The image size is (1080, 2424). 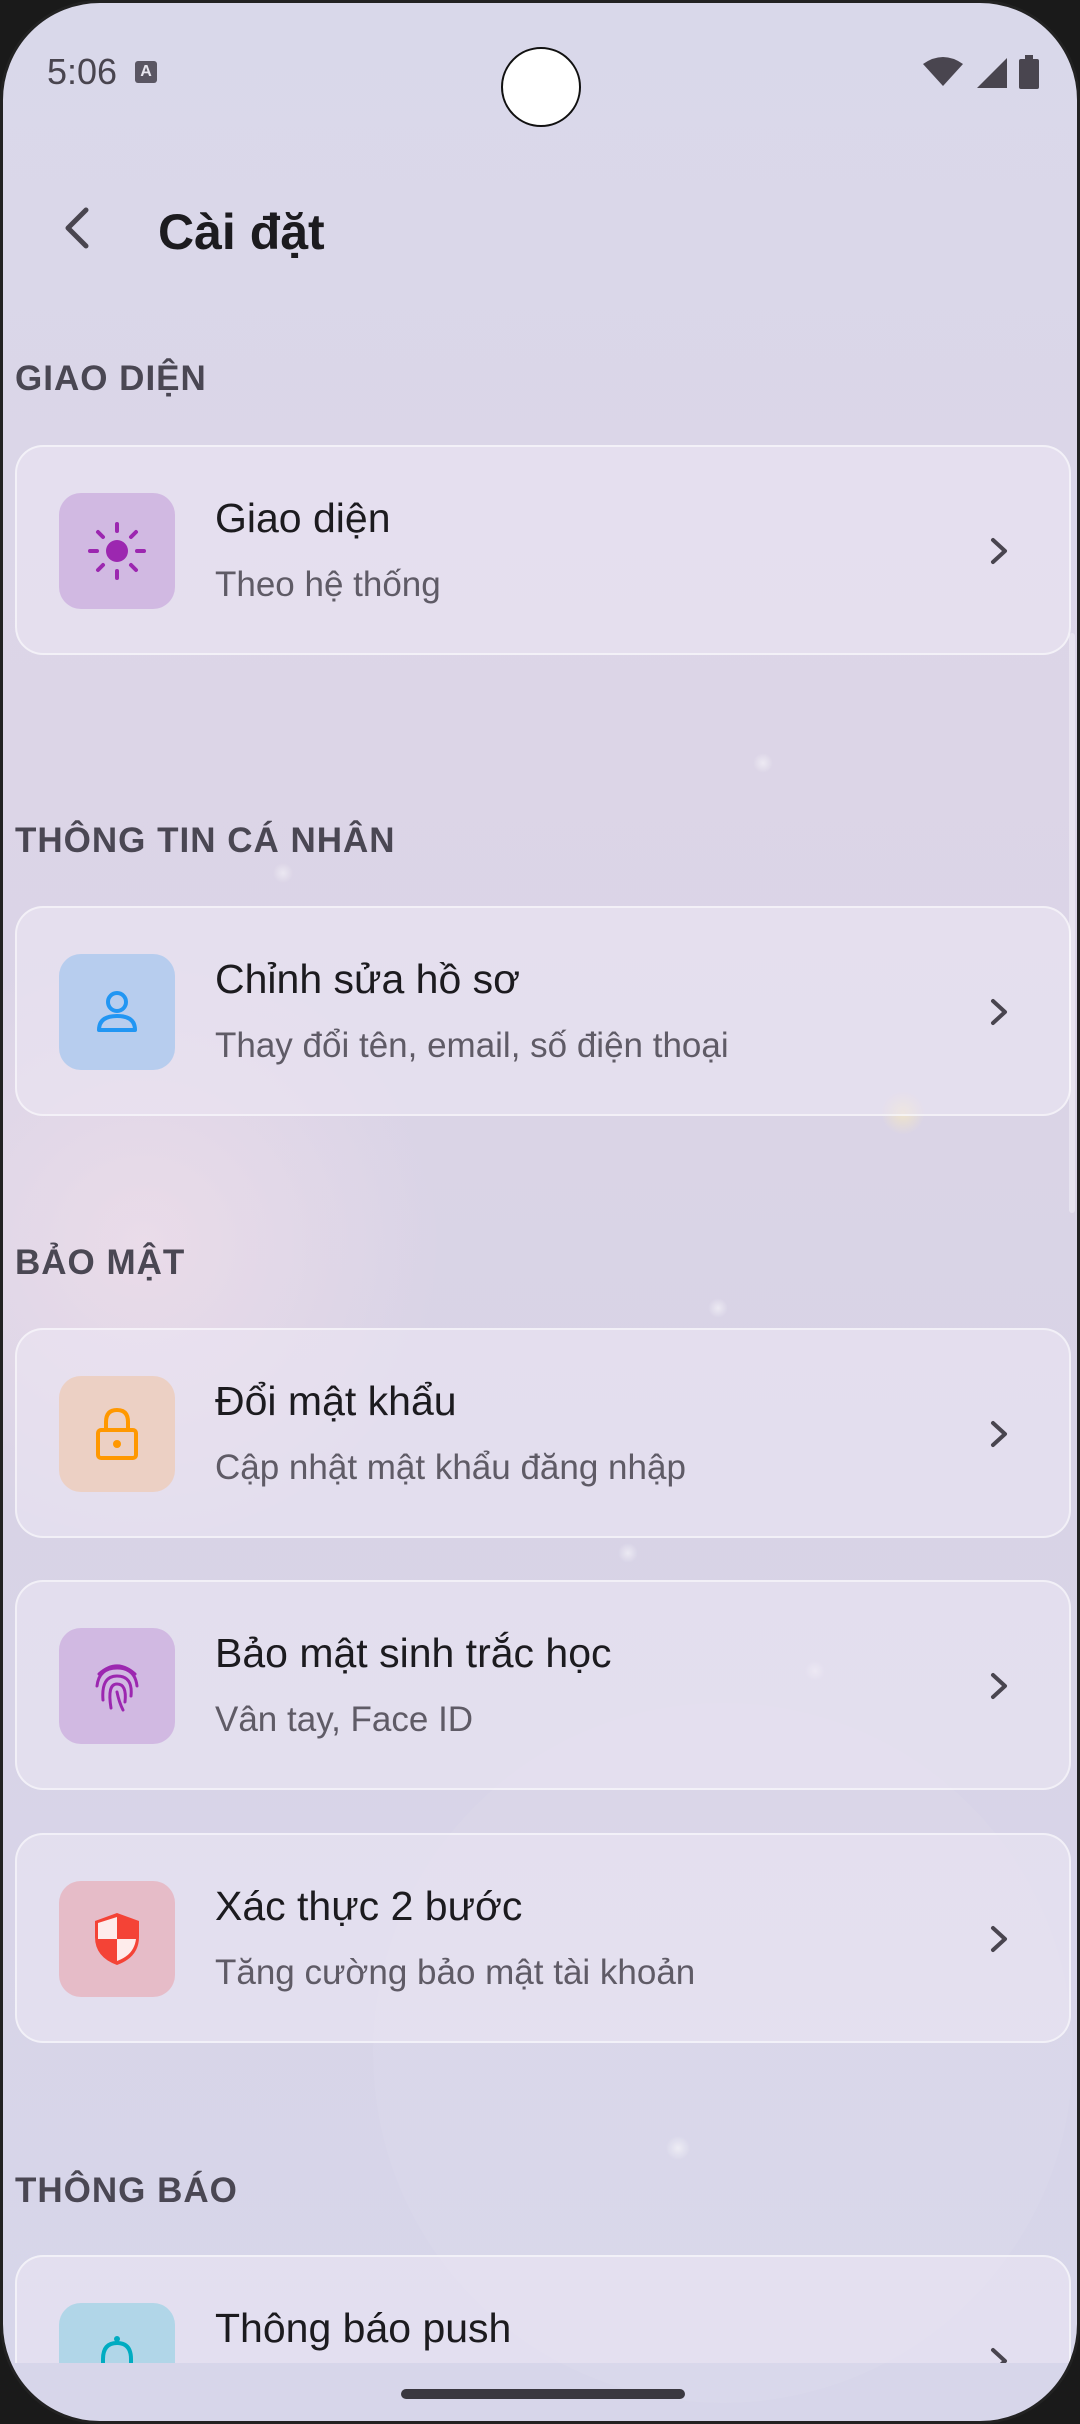 What do you see at coordinates (205, 840) in the screenshot?
I see `section-header-personal-info: THÔNG TIN CÁ NHÂN` at bounding box center [205, 840].